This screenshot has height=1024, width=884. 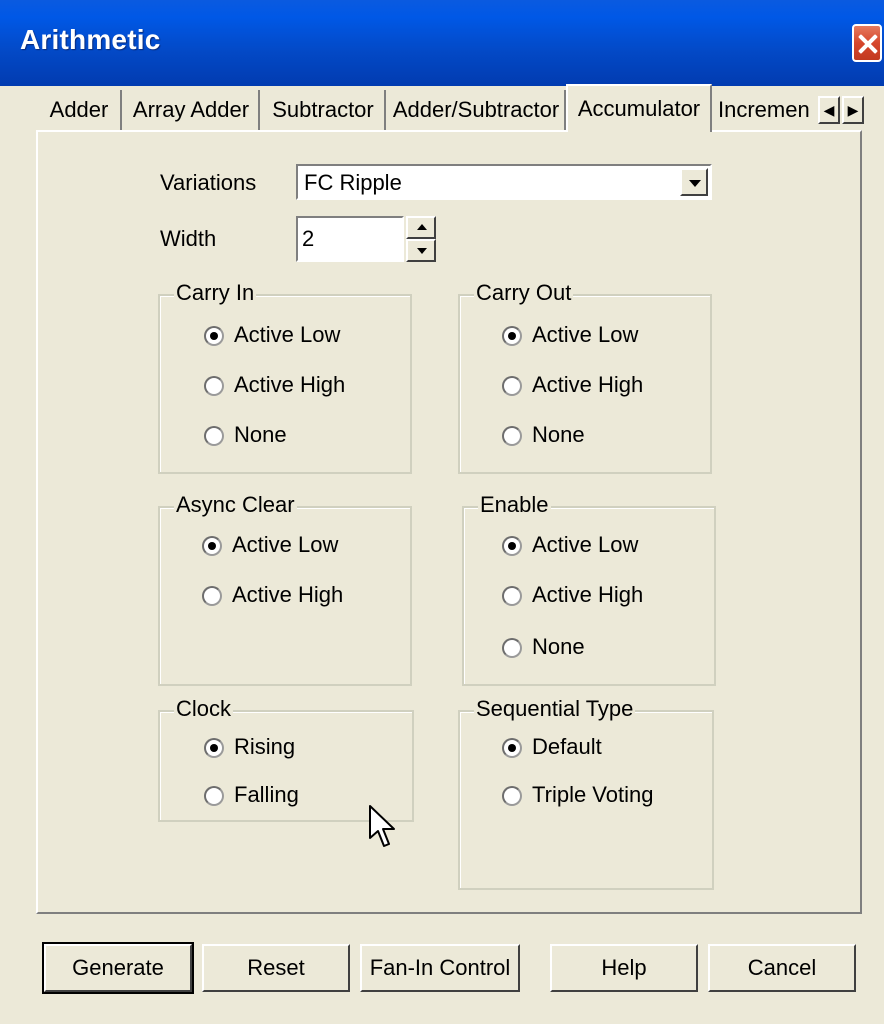 I want to click on tab-label: Accumulator, so click(x=639, y=108).